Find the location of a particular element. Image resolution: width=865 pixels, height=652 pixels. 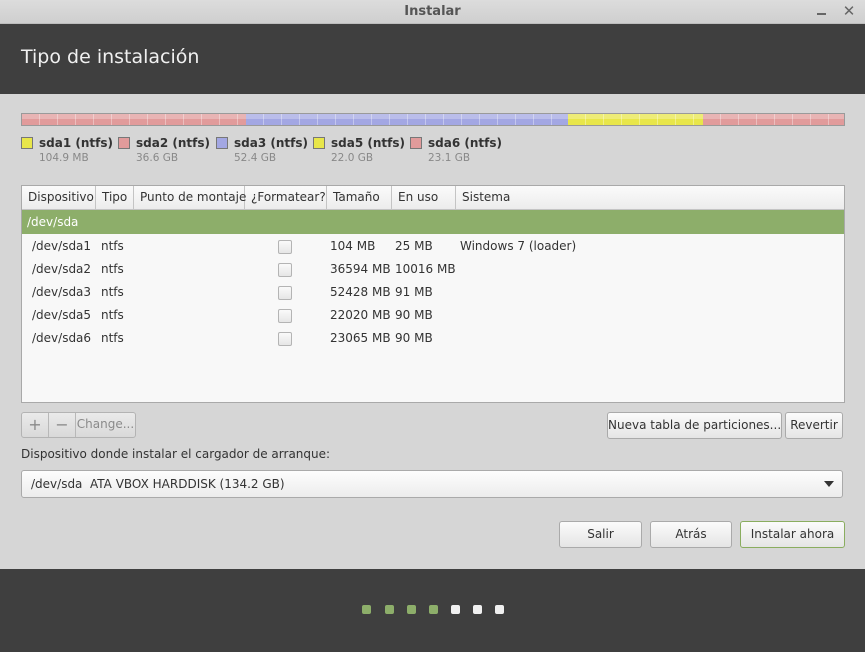

table-row: /dev/sda5 ntfs 22020 MB 90 MB is located at coordinates (433, 315).